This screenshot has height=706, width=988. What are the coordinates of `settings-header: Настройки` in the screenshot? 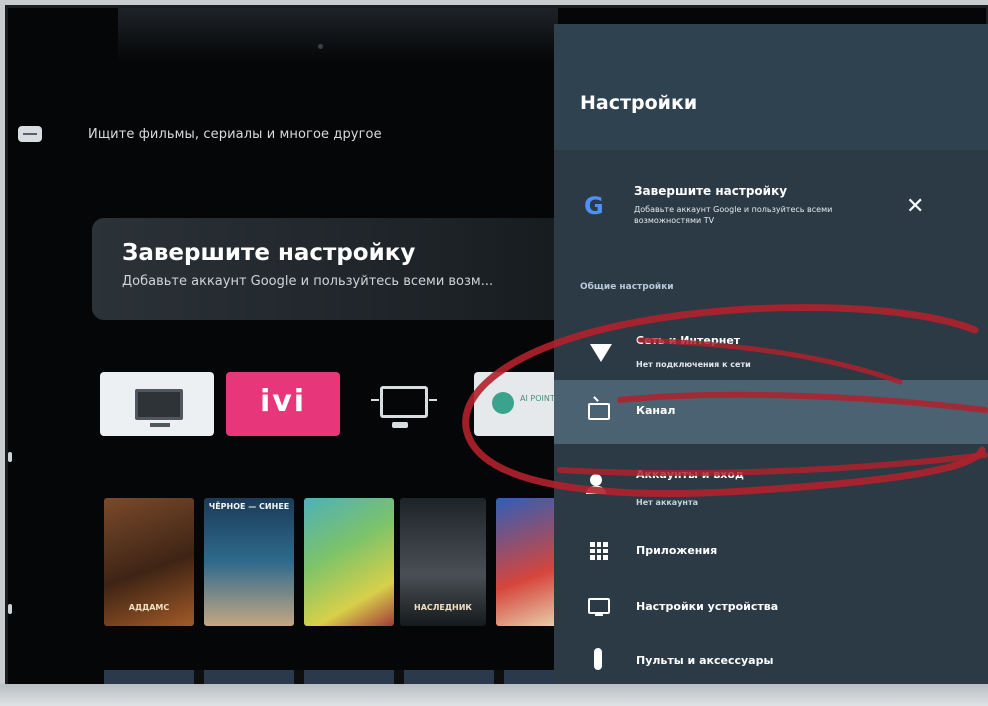 It's located at (771, 87).